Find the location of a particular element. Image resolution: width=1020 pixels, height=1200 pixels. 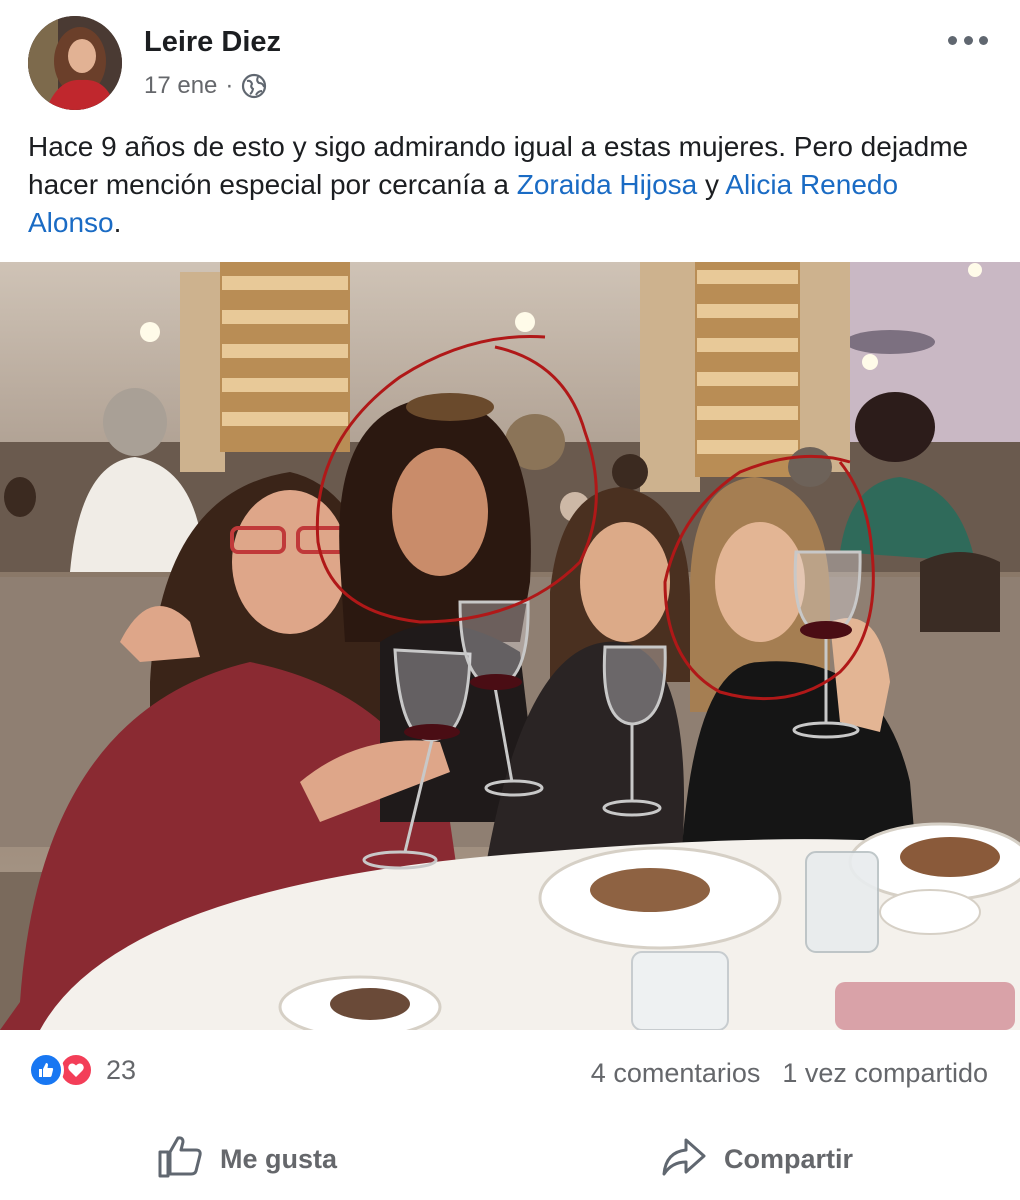

author-avatar is located at coordinates (75, 63).